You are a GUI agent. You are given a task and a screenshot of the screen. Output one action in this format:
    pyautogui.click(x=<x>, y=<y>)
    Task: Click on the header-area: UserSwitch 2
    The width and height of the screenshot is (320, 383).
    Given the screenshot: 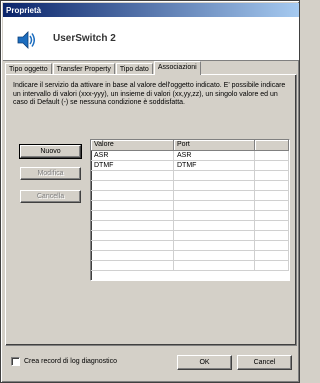 What is the action you would take?
    pyautogui.click(x=151, y=39)
    